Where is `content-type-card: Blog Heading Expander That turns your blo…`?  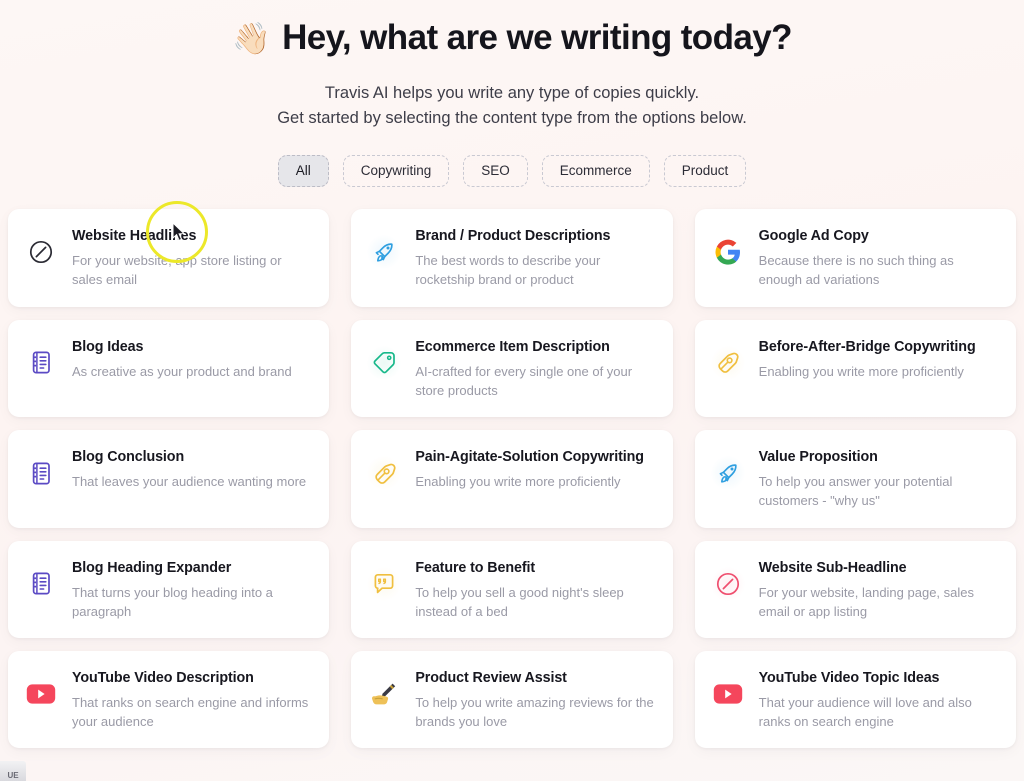 content-type-card: Blog Heading Expander That turns your blo… is located at coordinates (169, 589).